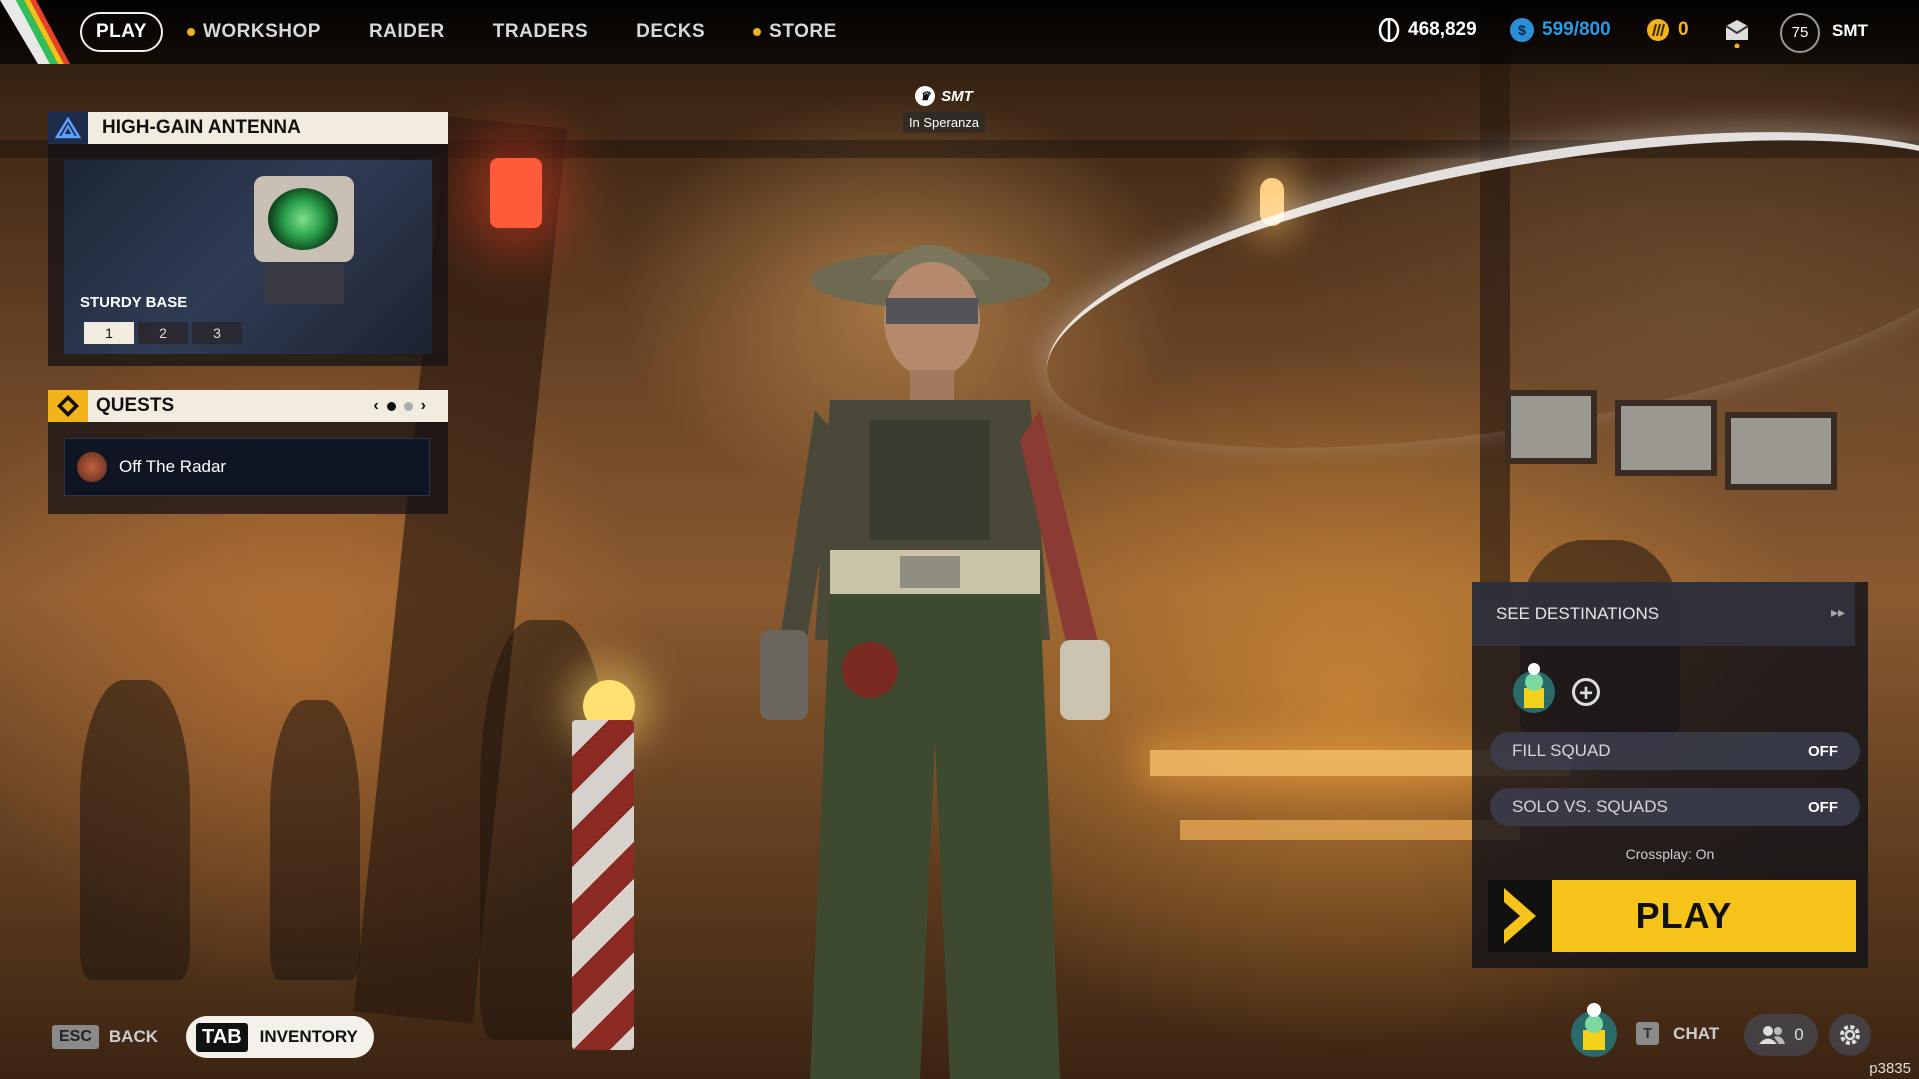 This screenshot has height=1079, width=1919. Describe the element at coordinates (1663, 614) in the screenshot. I see `see-destinations-button: SEE DESTINATIONS ▸▸` at that location.